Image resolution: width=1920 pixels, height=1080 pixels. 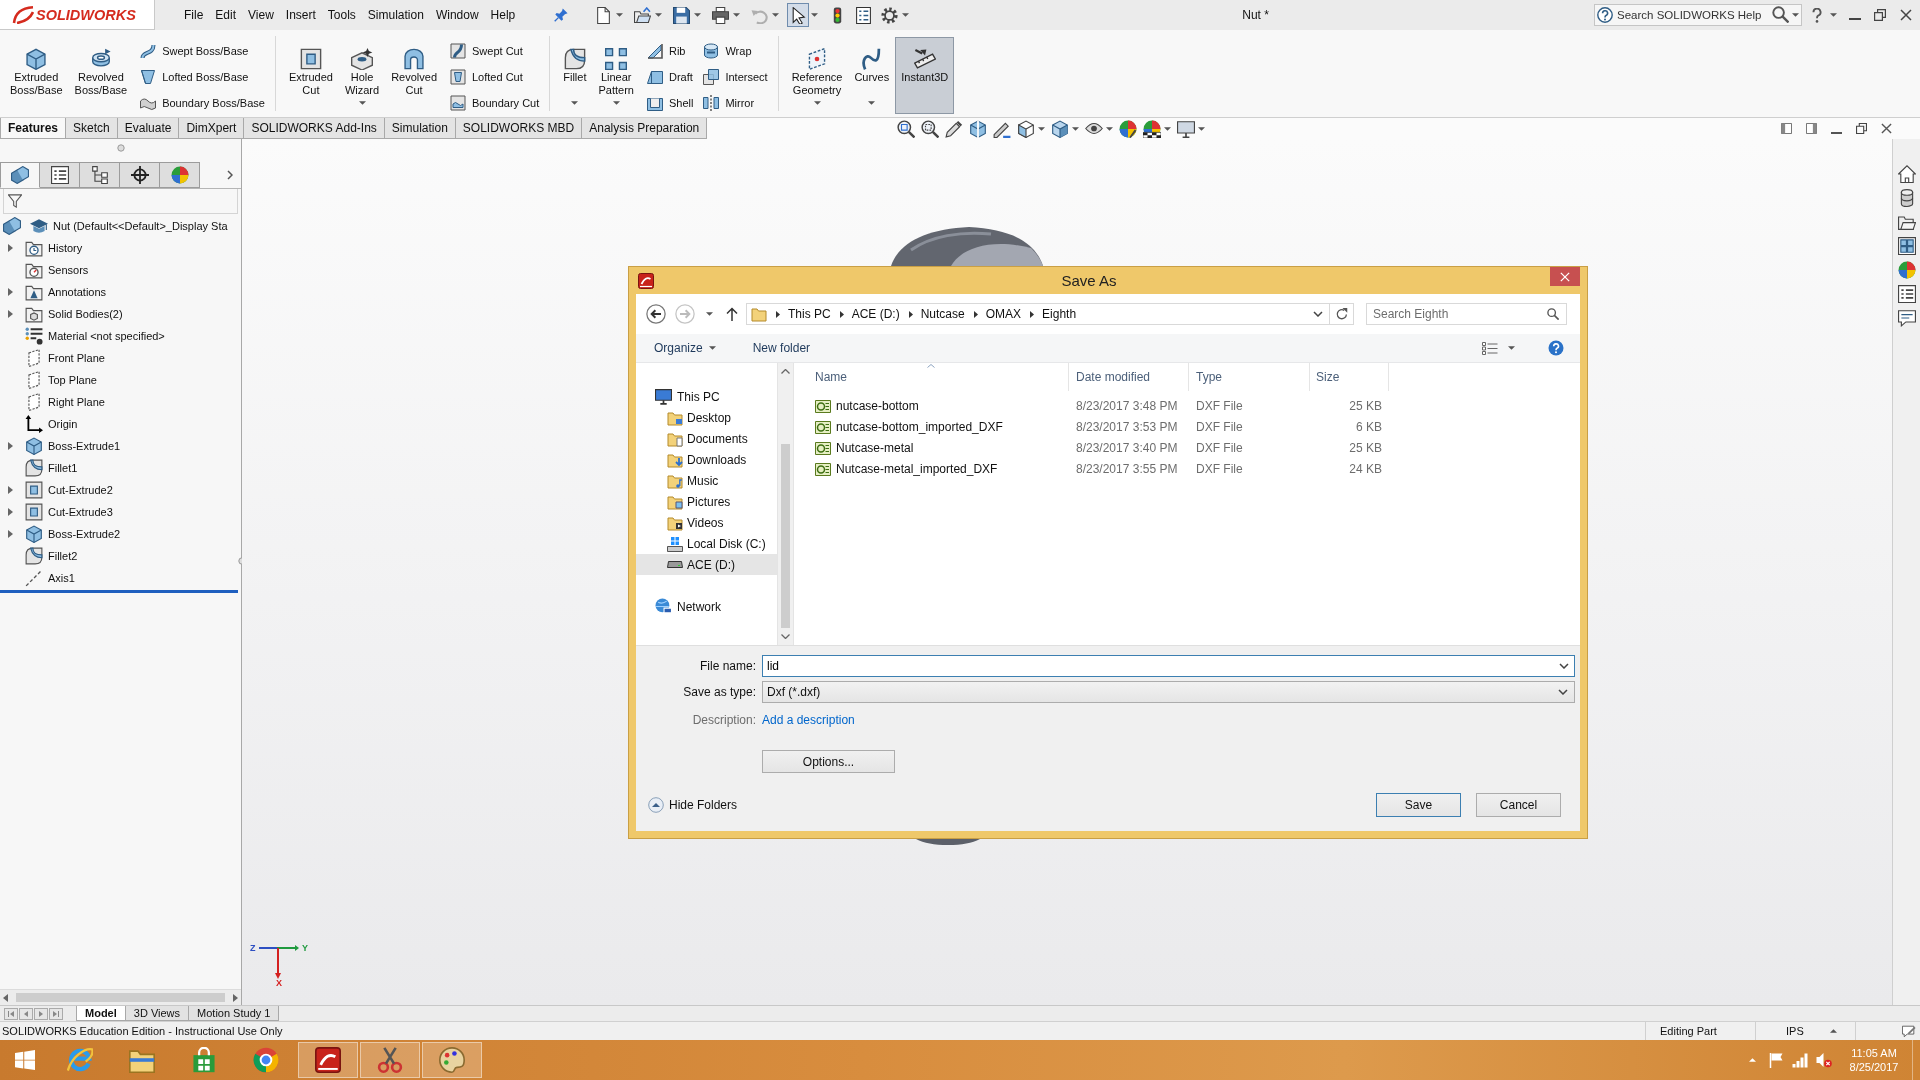 I want to click on ribbon-button: Extruded Cut, so click(x=310, y=75).